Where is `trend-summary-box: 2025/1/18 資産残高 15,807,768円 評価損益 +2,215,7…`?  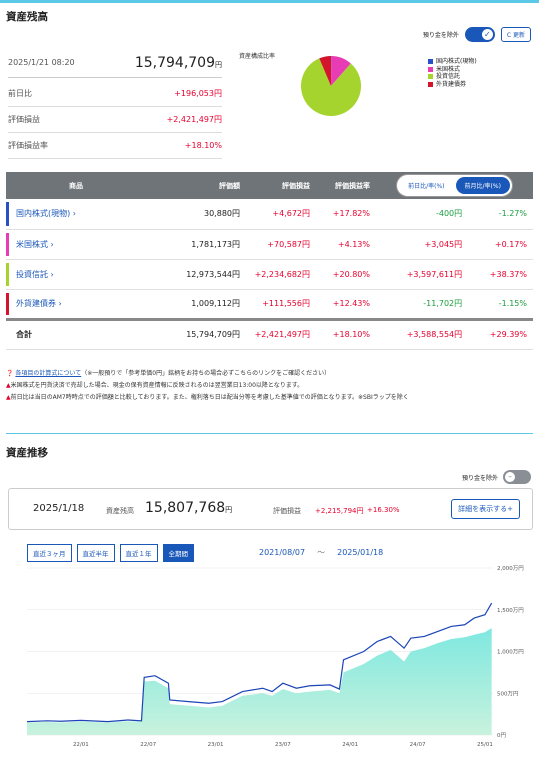
trend-summary-box: 2025/1/18 資産残高 15,807,768円 評価損益 +2,215,7… is located at coordinates (270, 509).